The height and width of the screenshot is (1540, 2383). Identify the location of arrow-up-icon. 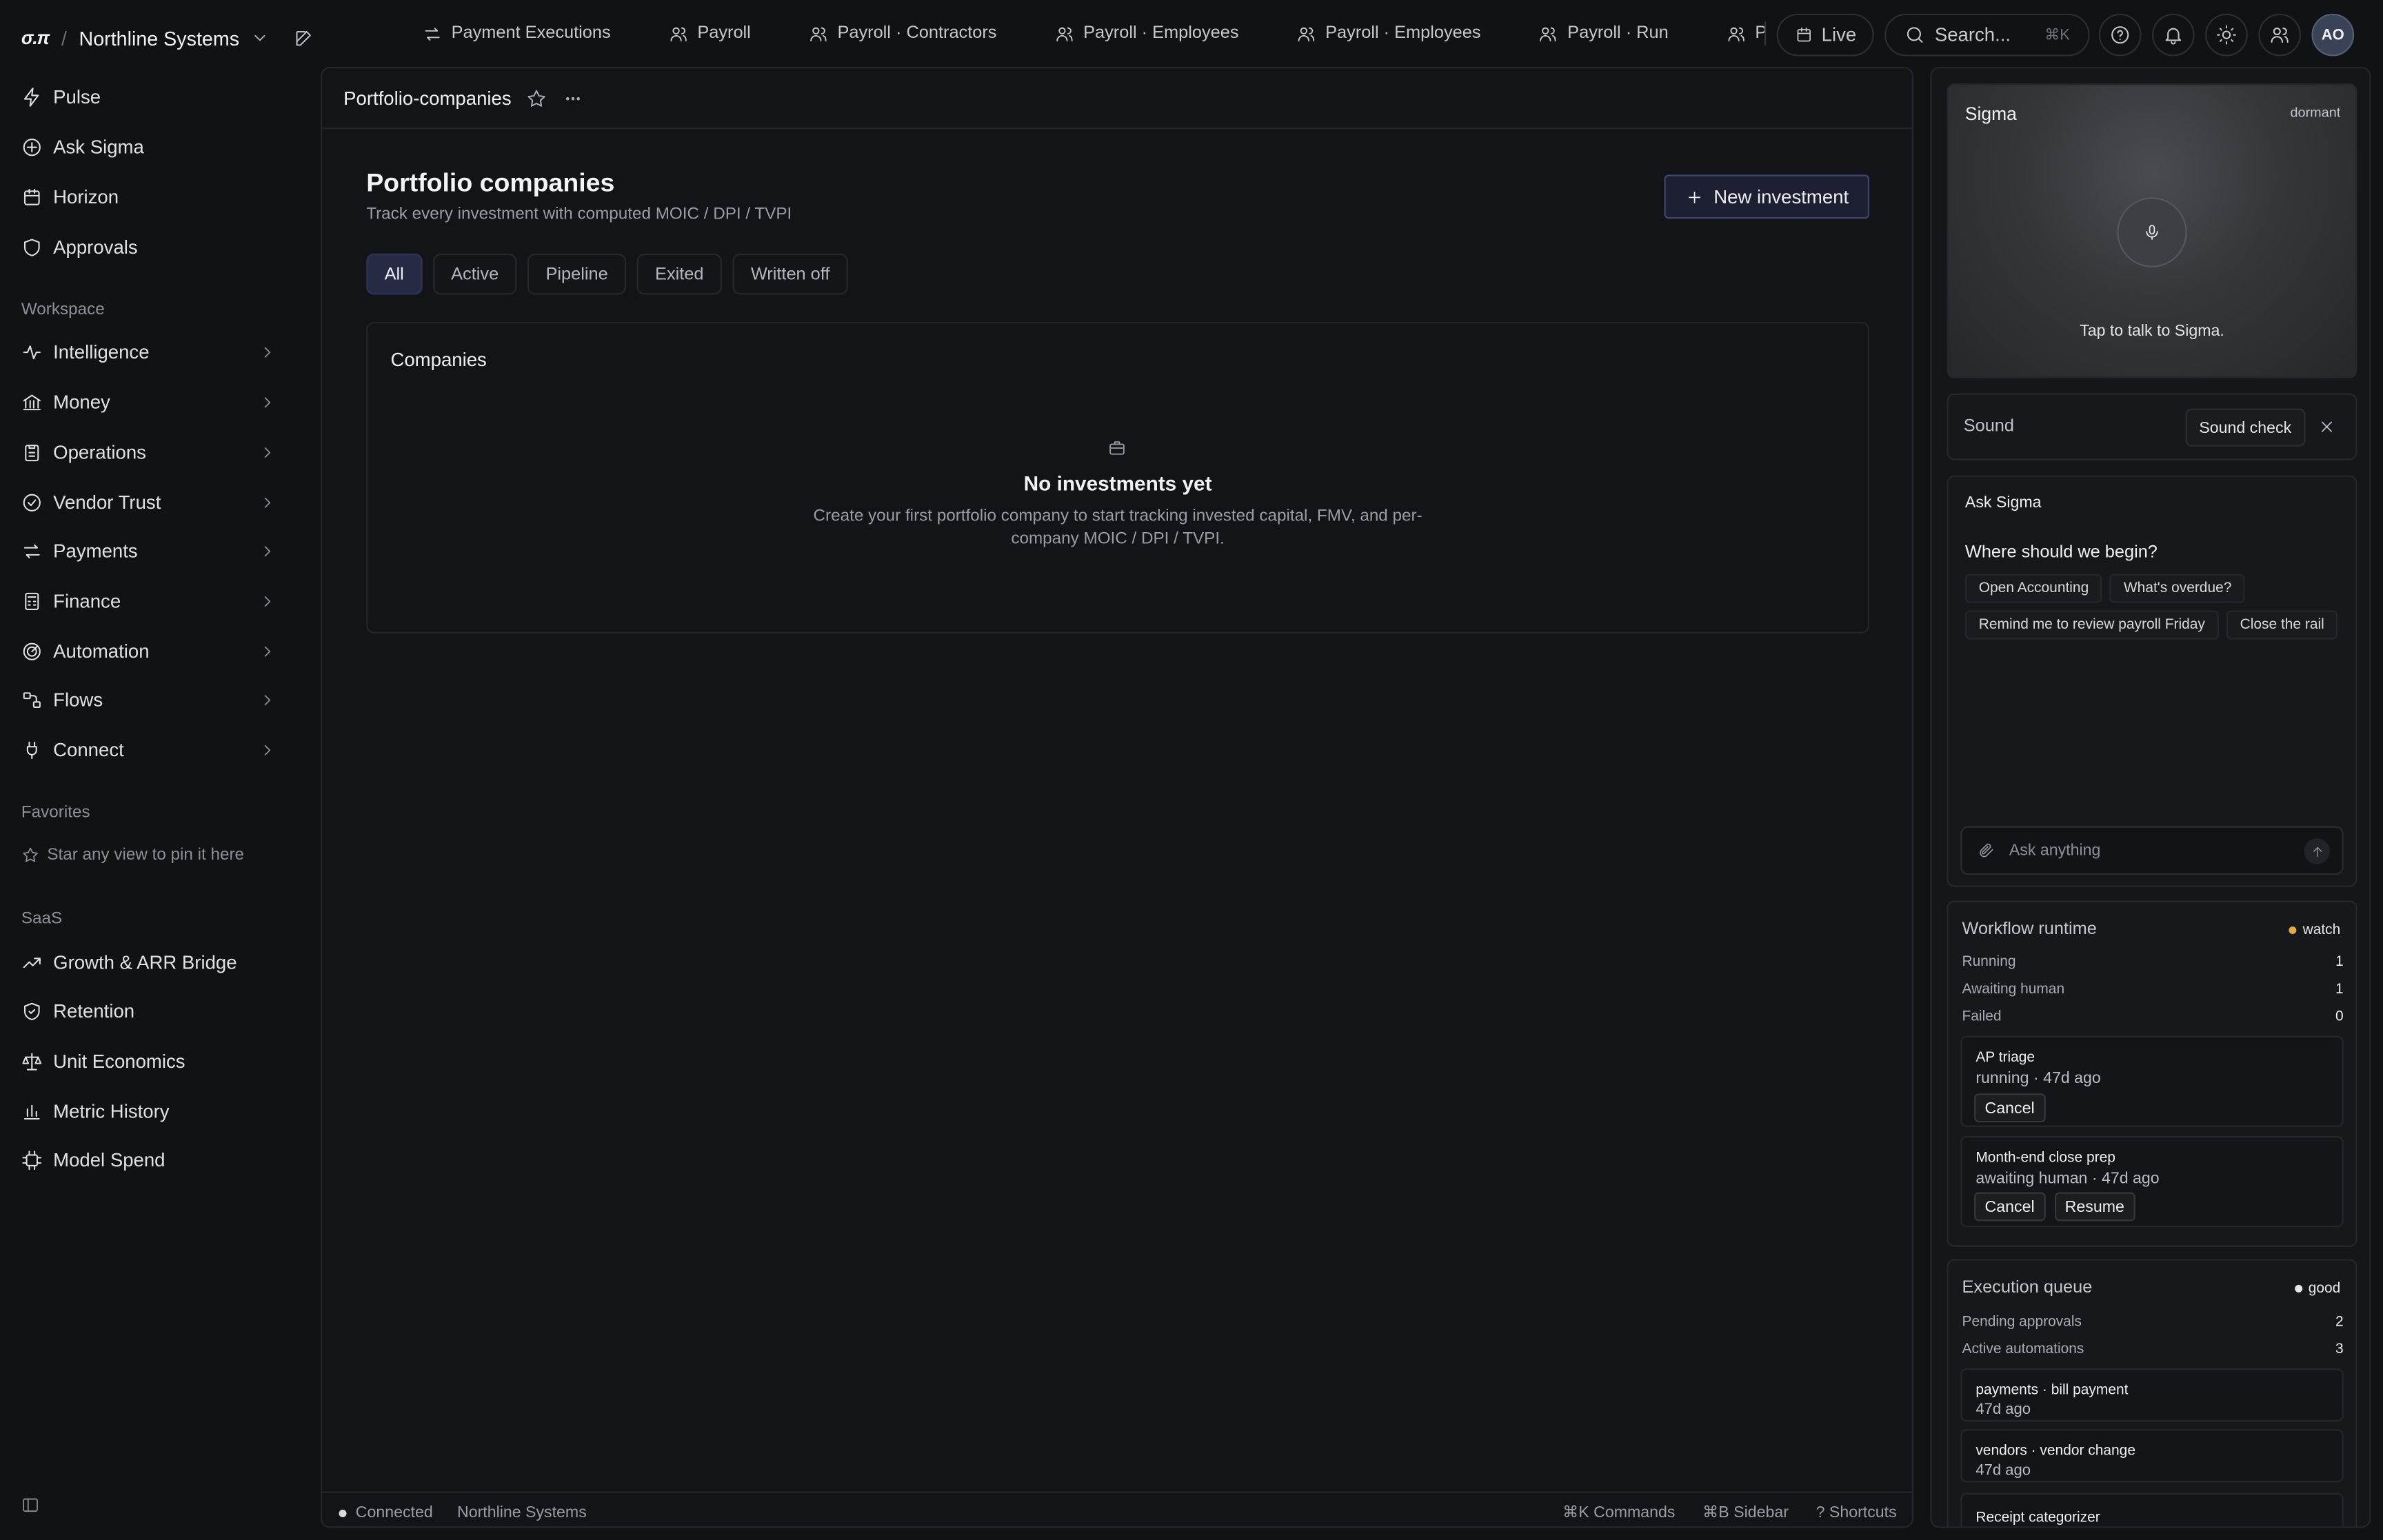
(2316, 852).